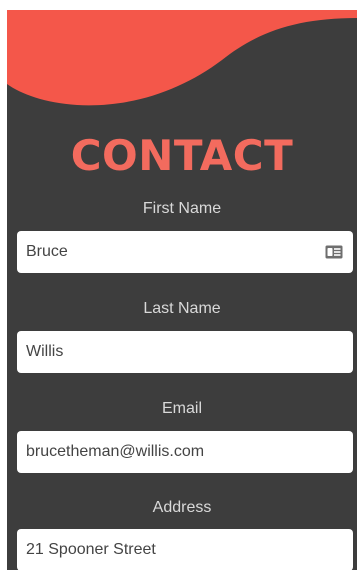  Describe the element at coordinates (182, 208) in the screenshot. I see `first-name-label: First Name` at that location.